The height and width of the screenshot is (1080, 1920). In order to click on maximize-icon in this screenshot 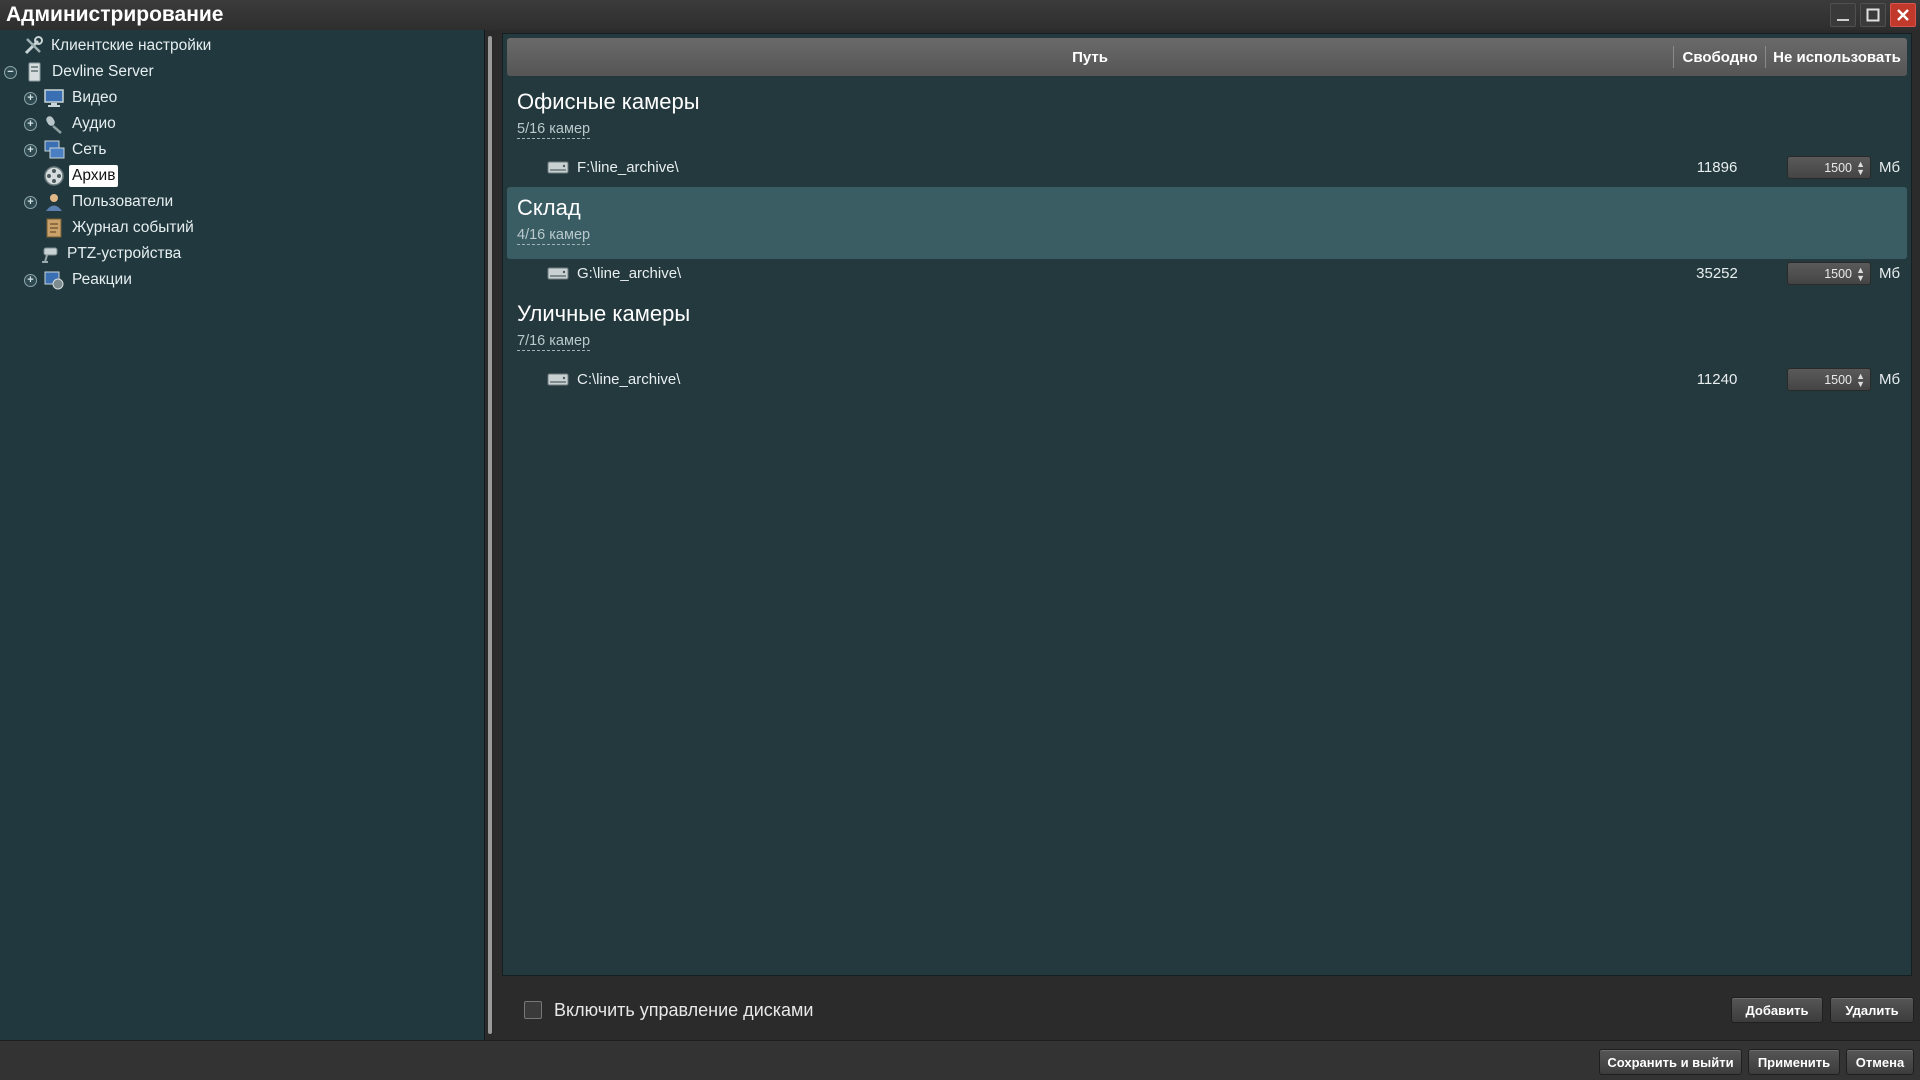, I will do `click(1873, 15)`.